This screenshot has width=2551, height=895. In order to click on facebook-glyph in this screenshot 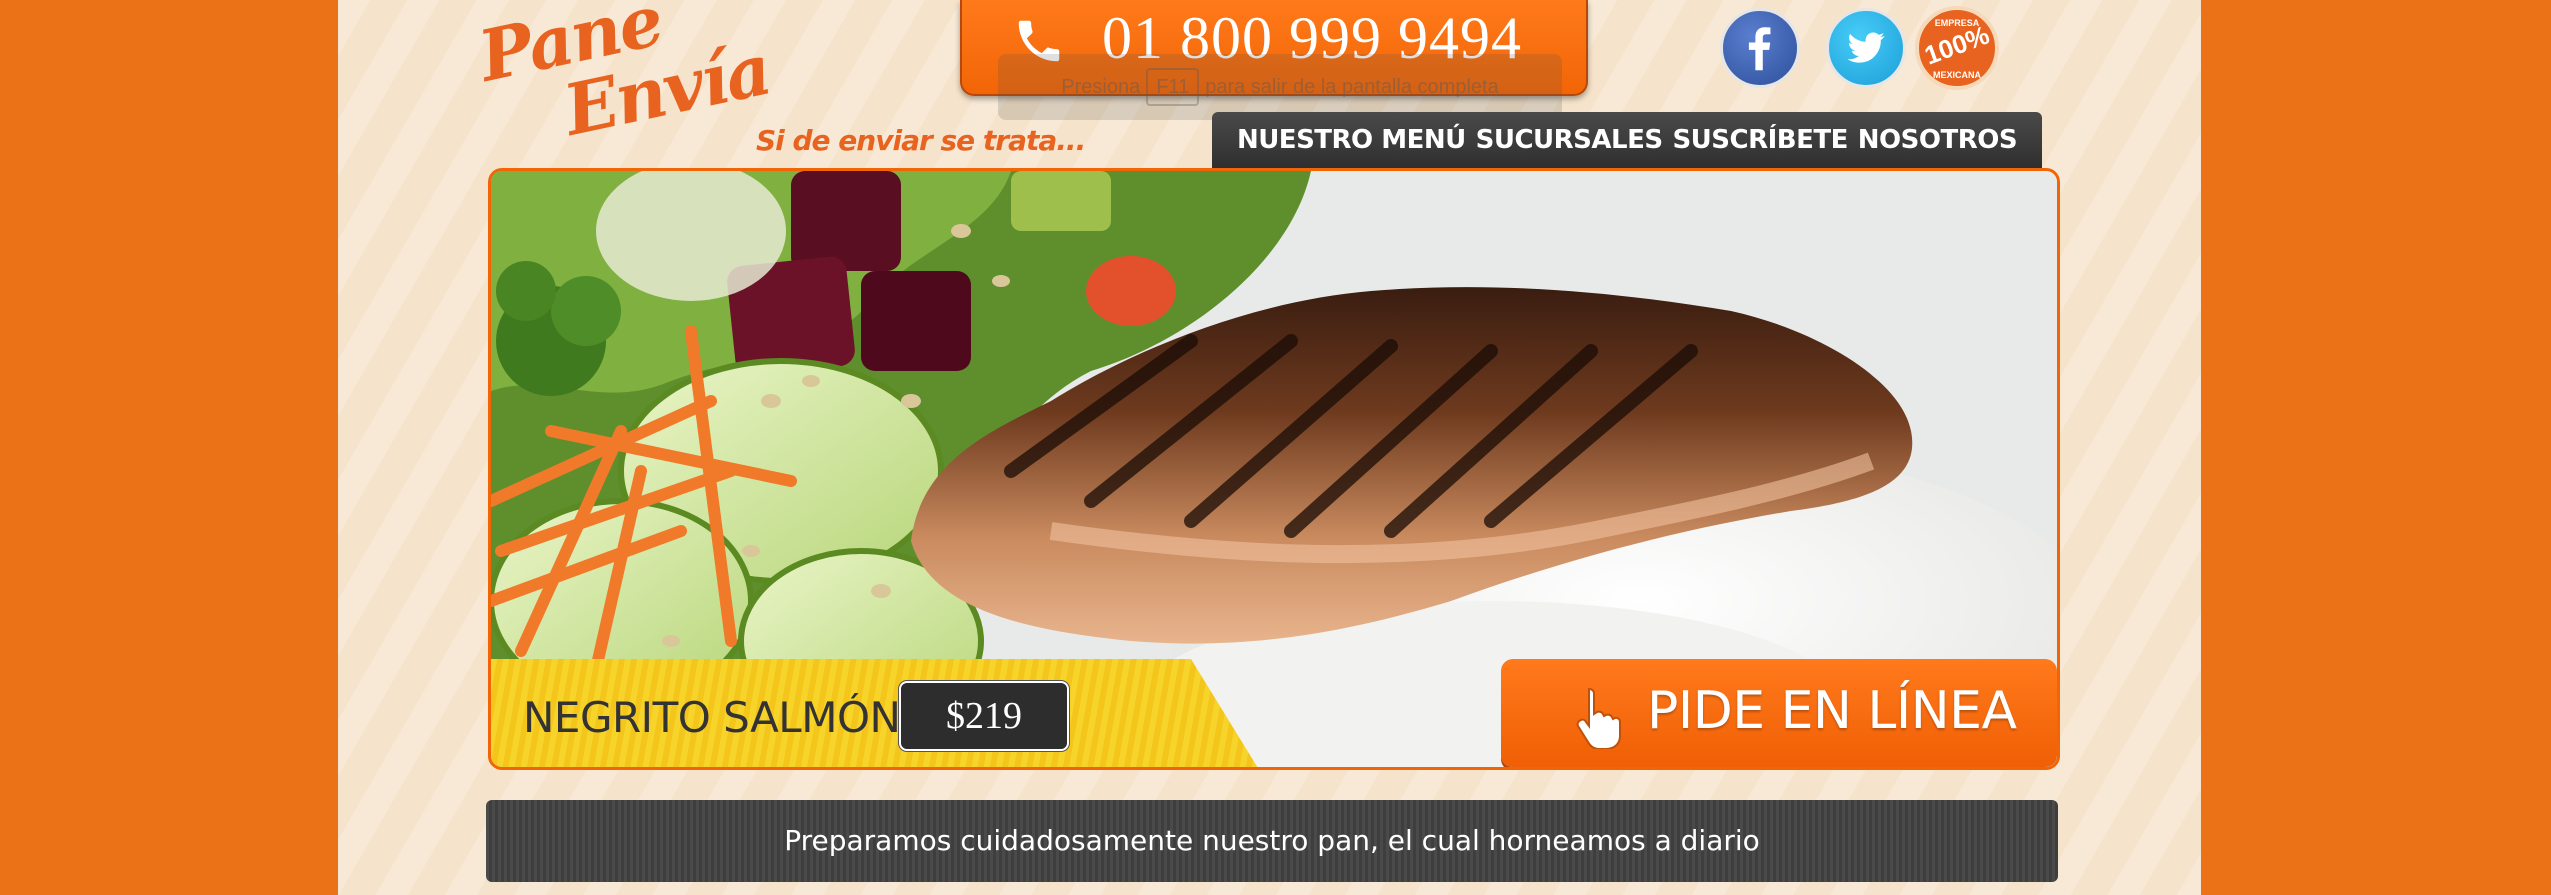, I will do `click(1759, 49)`.